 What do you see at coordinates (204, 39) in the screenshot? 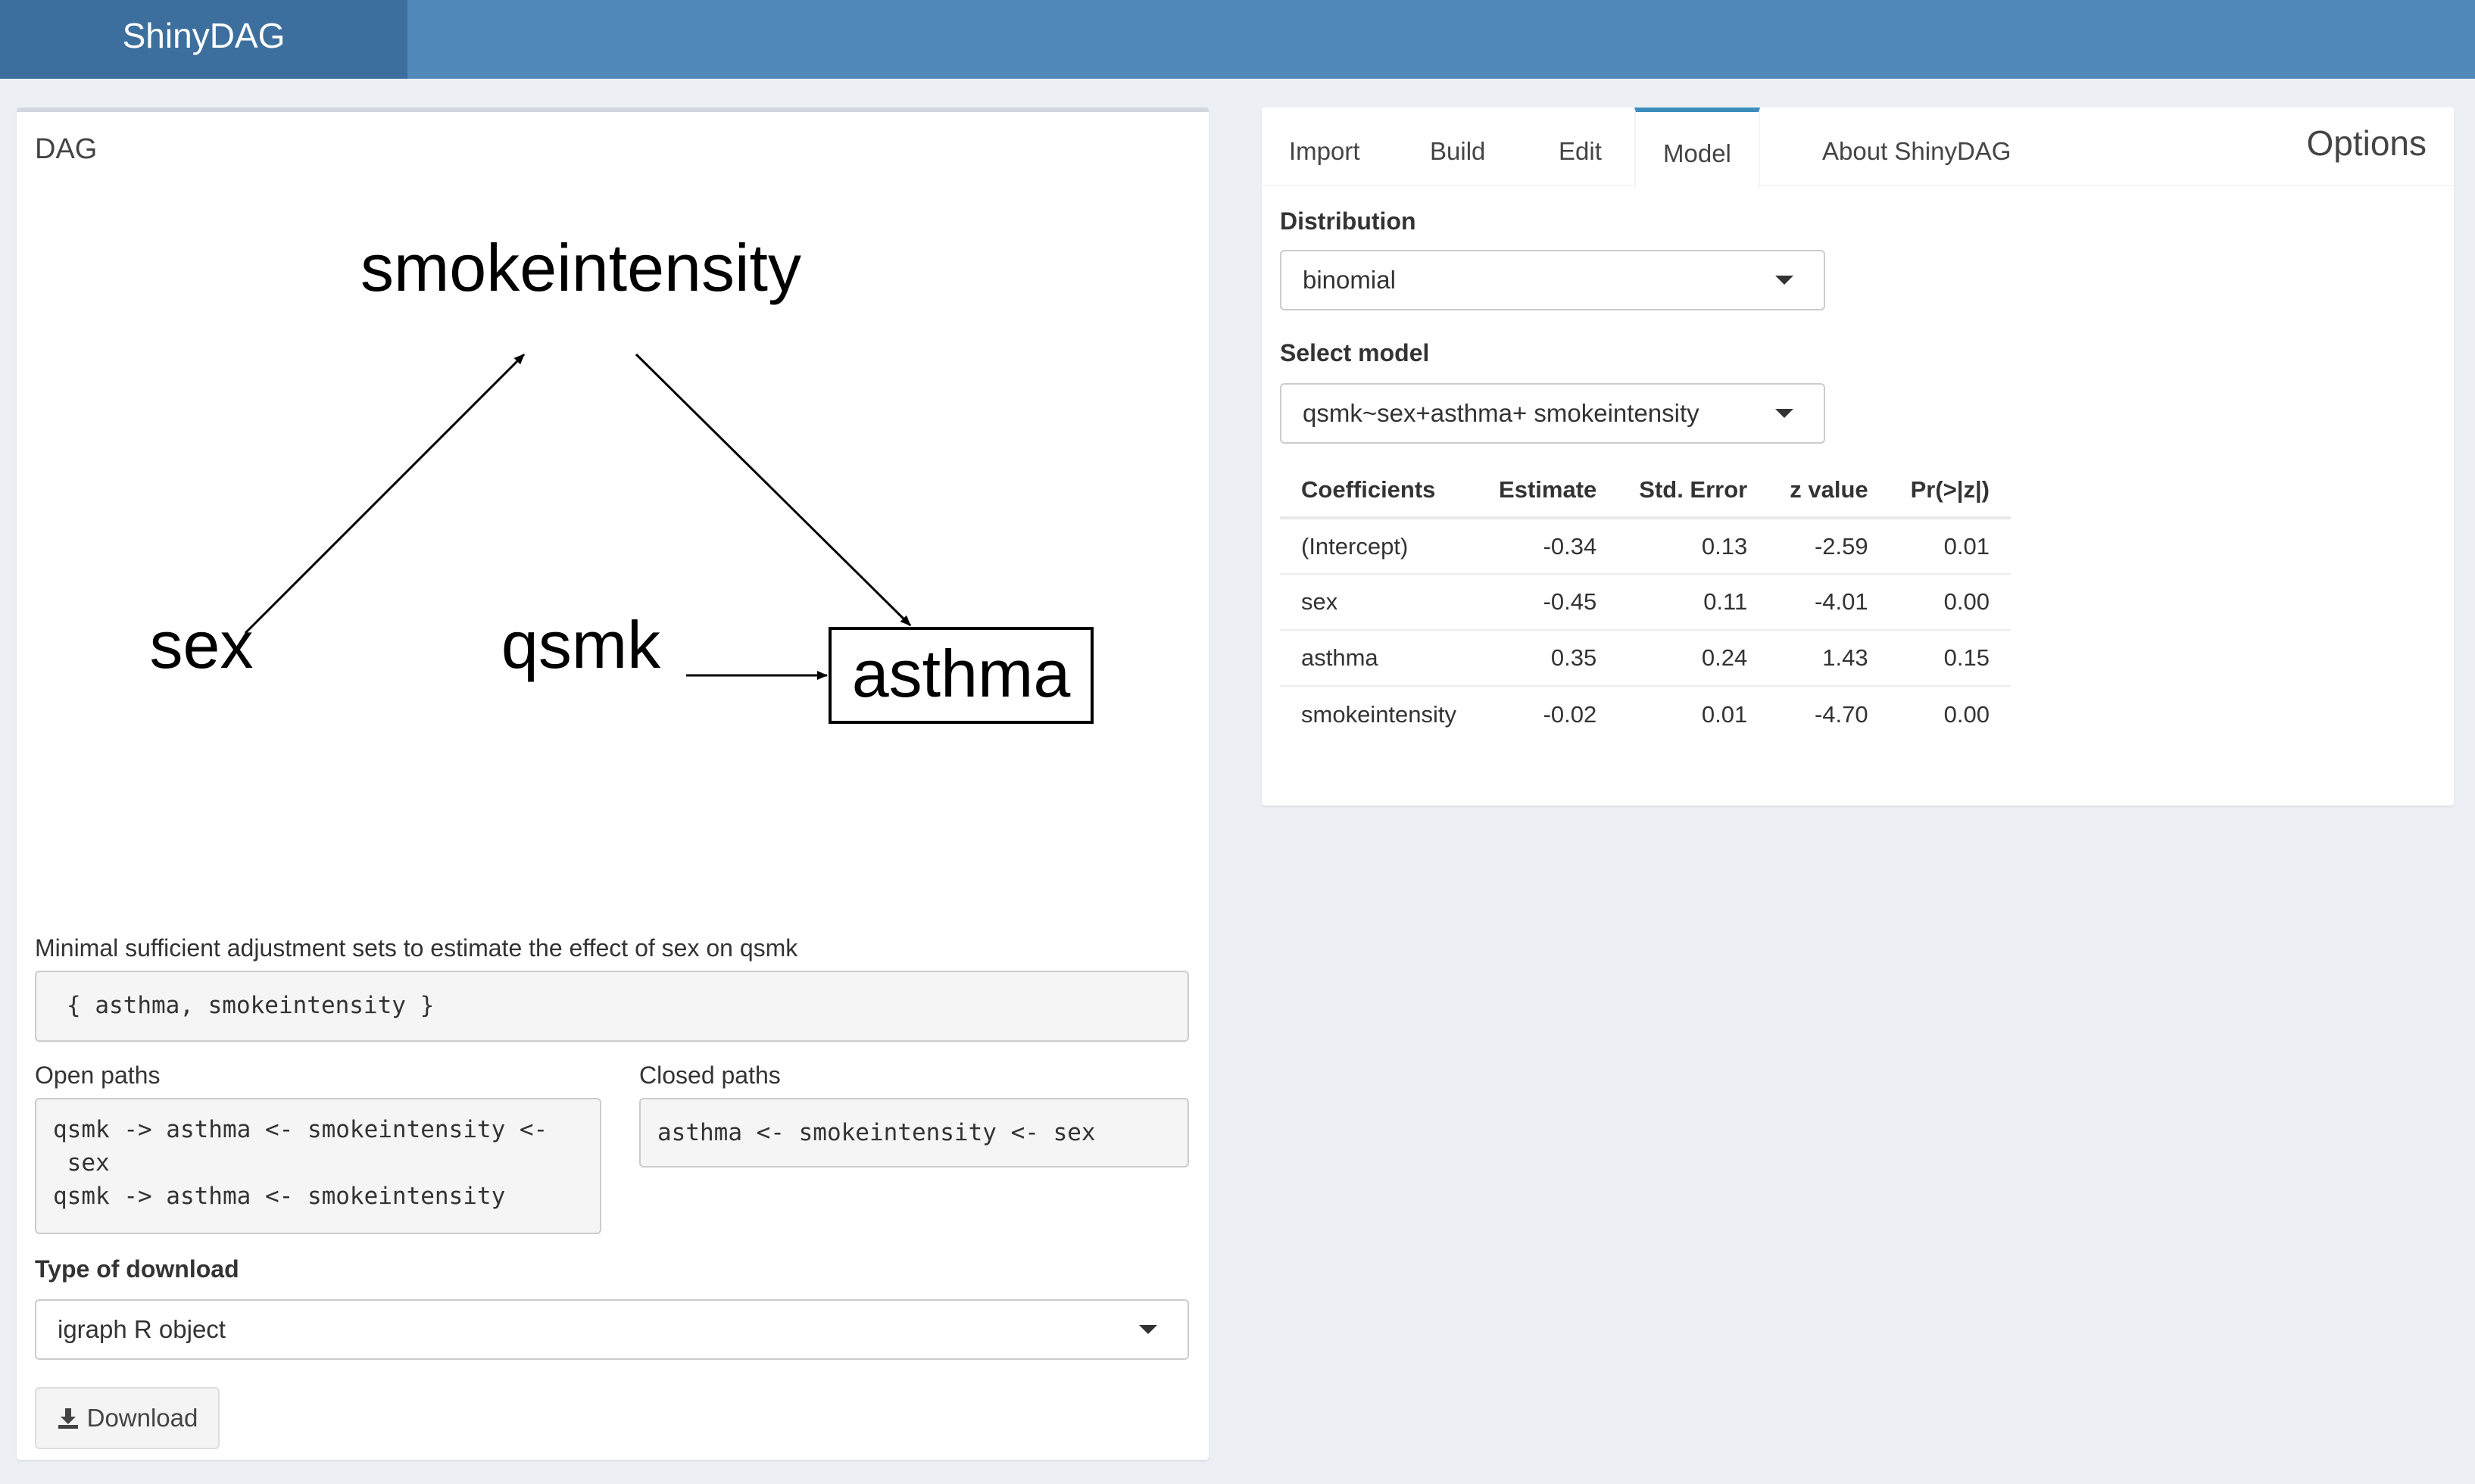
I see `app-logo: ShinyDAG` at bounding box center [204, 39].